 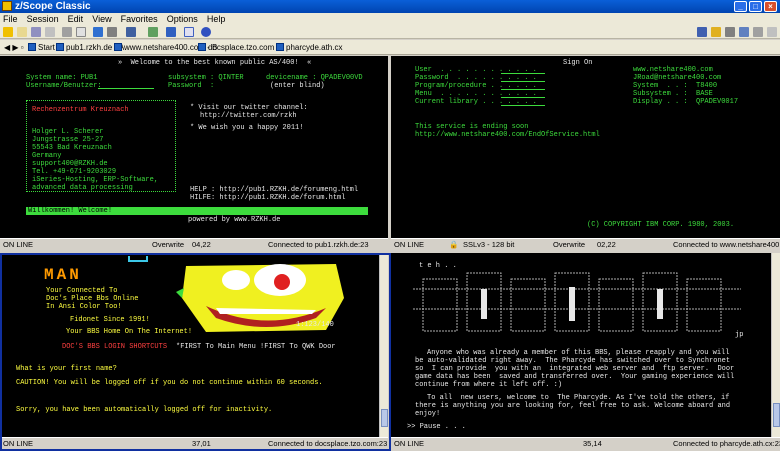 What do you see at coordinates (523, 89) in the screenshot?
I see `program-input` at bounding box center [523, 89].